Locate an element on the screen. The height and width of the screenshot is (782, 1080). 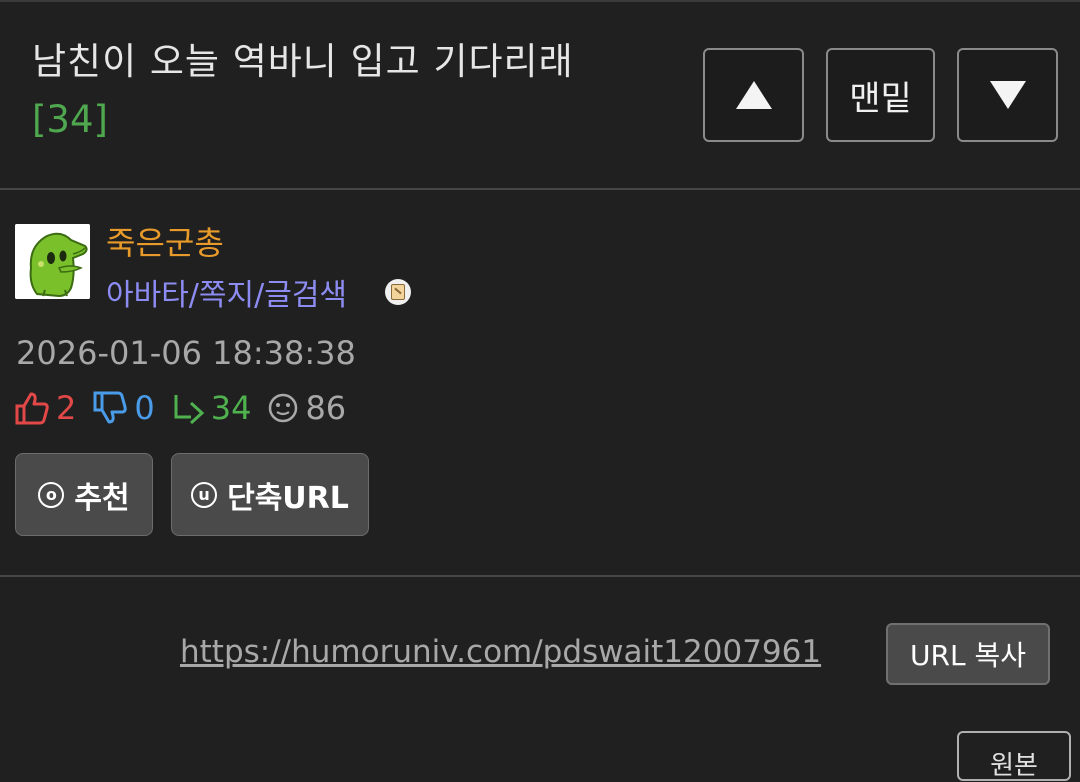
short-url-button: u 단축URL is located at coordinates (270, 494).